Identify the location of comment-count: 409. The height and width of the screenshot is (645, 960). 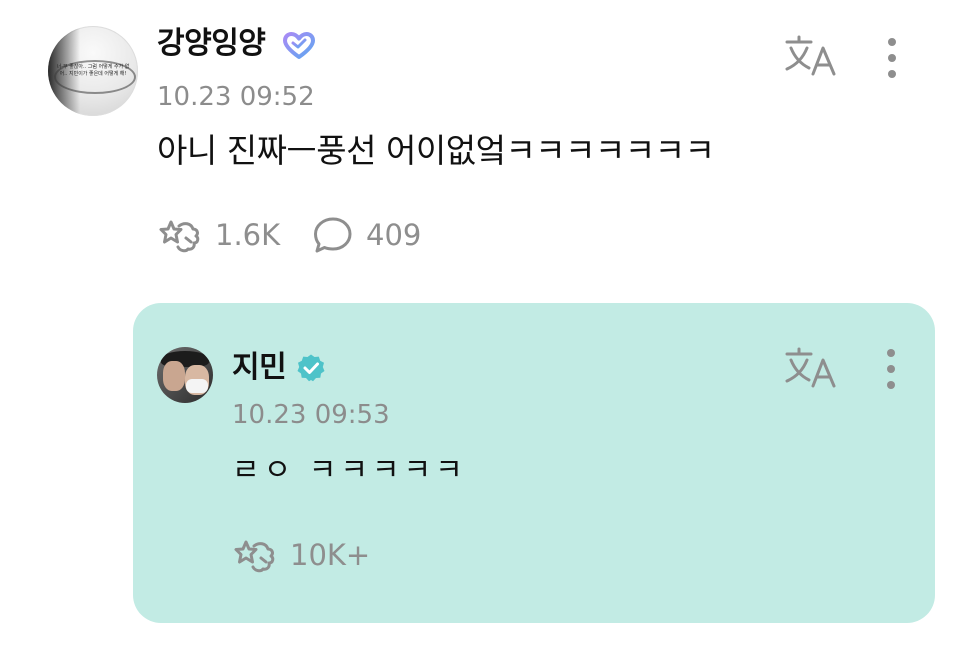
(394, 235).